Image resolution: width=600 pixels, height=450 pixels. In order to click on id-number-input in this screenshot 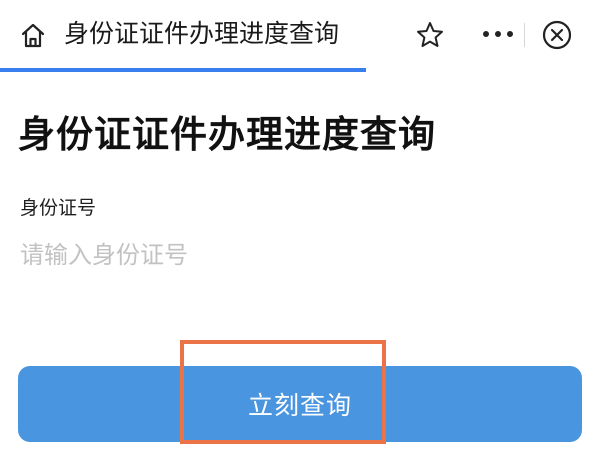, I will do `click(294, 255)`.